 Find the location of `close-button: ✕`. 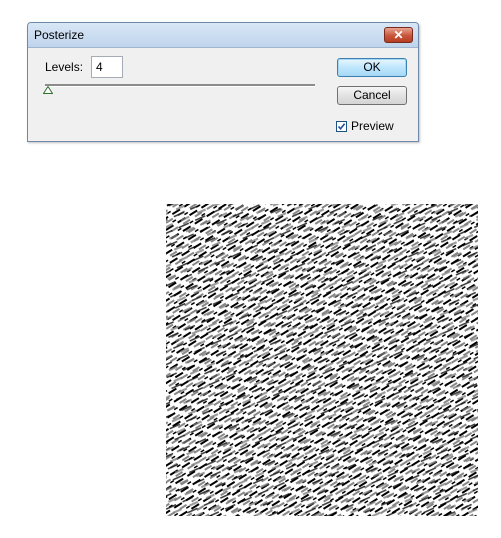

close-button: ✕ is located at coordinates (398, 35).